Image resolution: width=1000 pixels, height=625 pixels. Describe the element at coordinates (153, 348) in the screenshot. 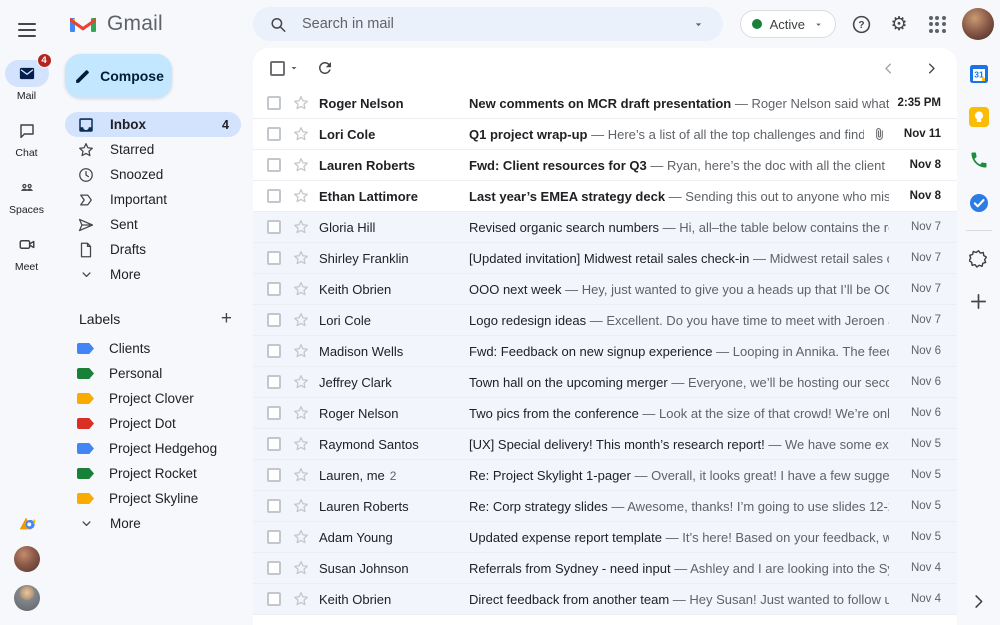

I see `label-item-clients: Clients` at that location.